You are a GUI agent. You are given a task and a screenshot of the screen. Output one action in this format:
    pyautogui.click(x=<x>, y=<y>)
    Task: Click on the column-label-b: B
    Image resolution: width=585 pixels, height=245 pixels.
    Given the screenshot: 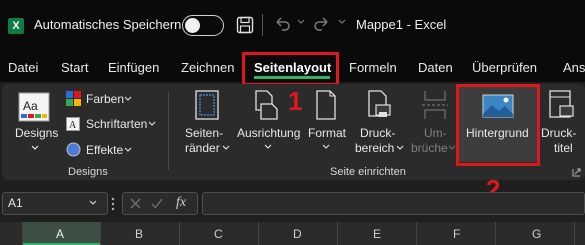 What is the action you would take?
    pyautogui.click(x=139, y=234)
    